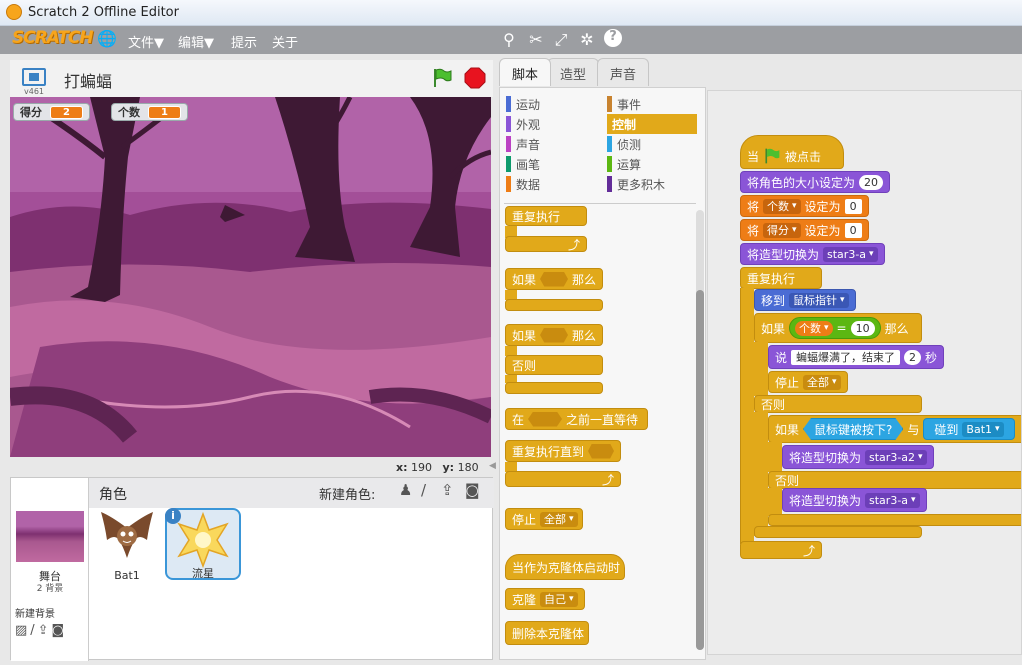  I want to click on sprite-bat1: Bat1, so click(127, 546).